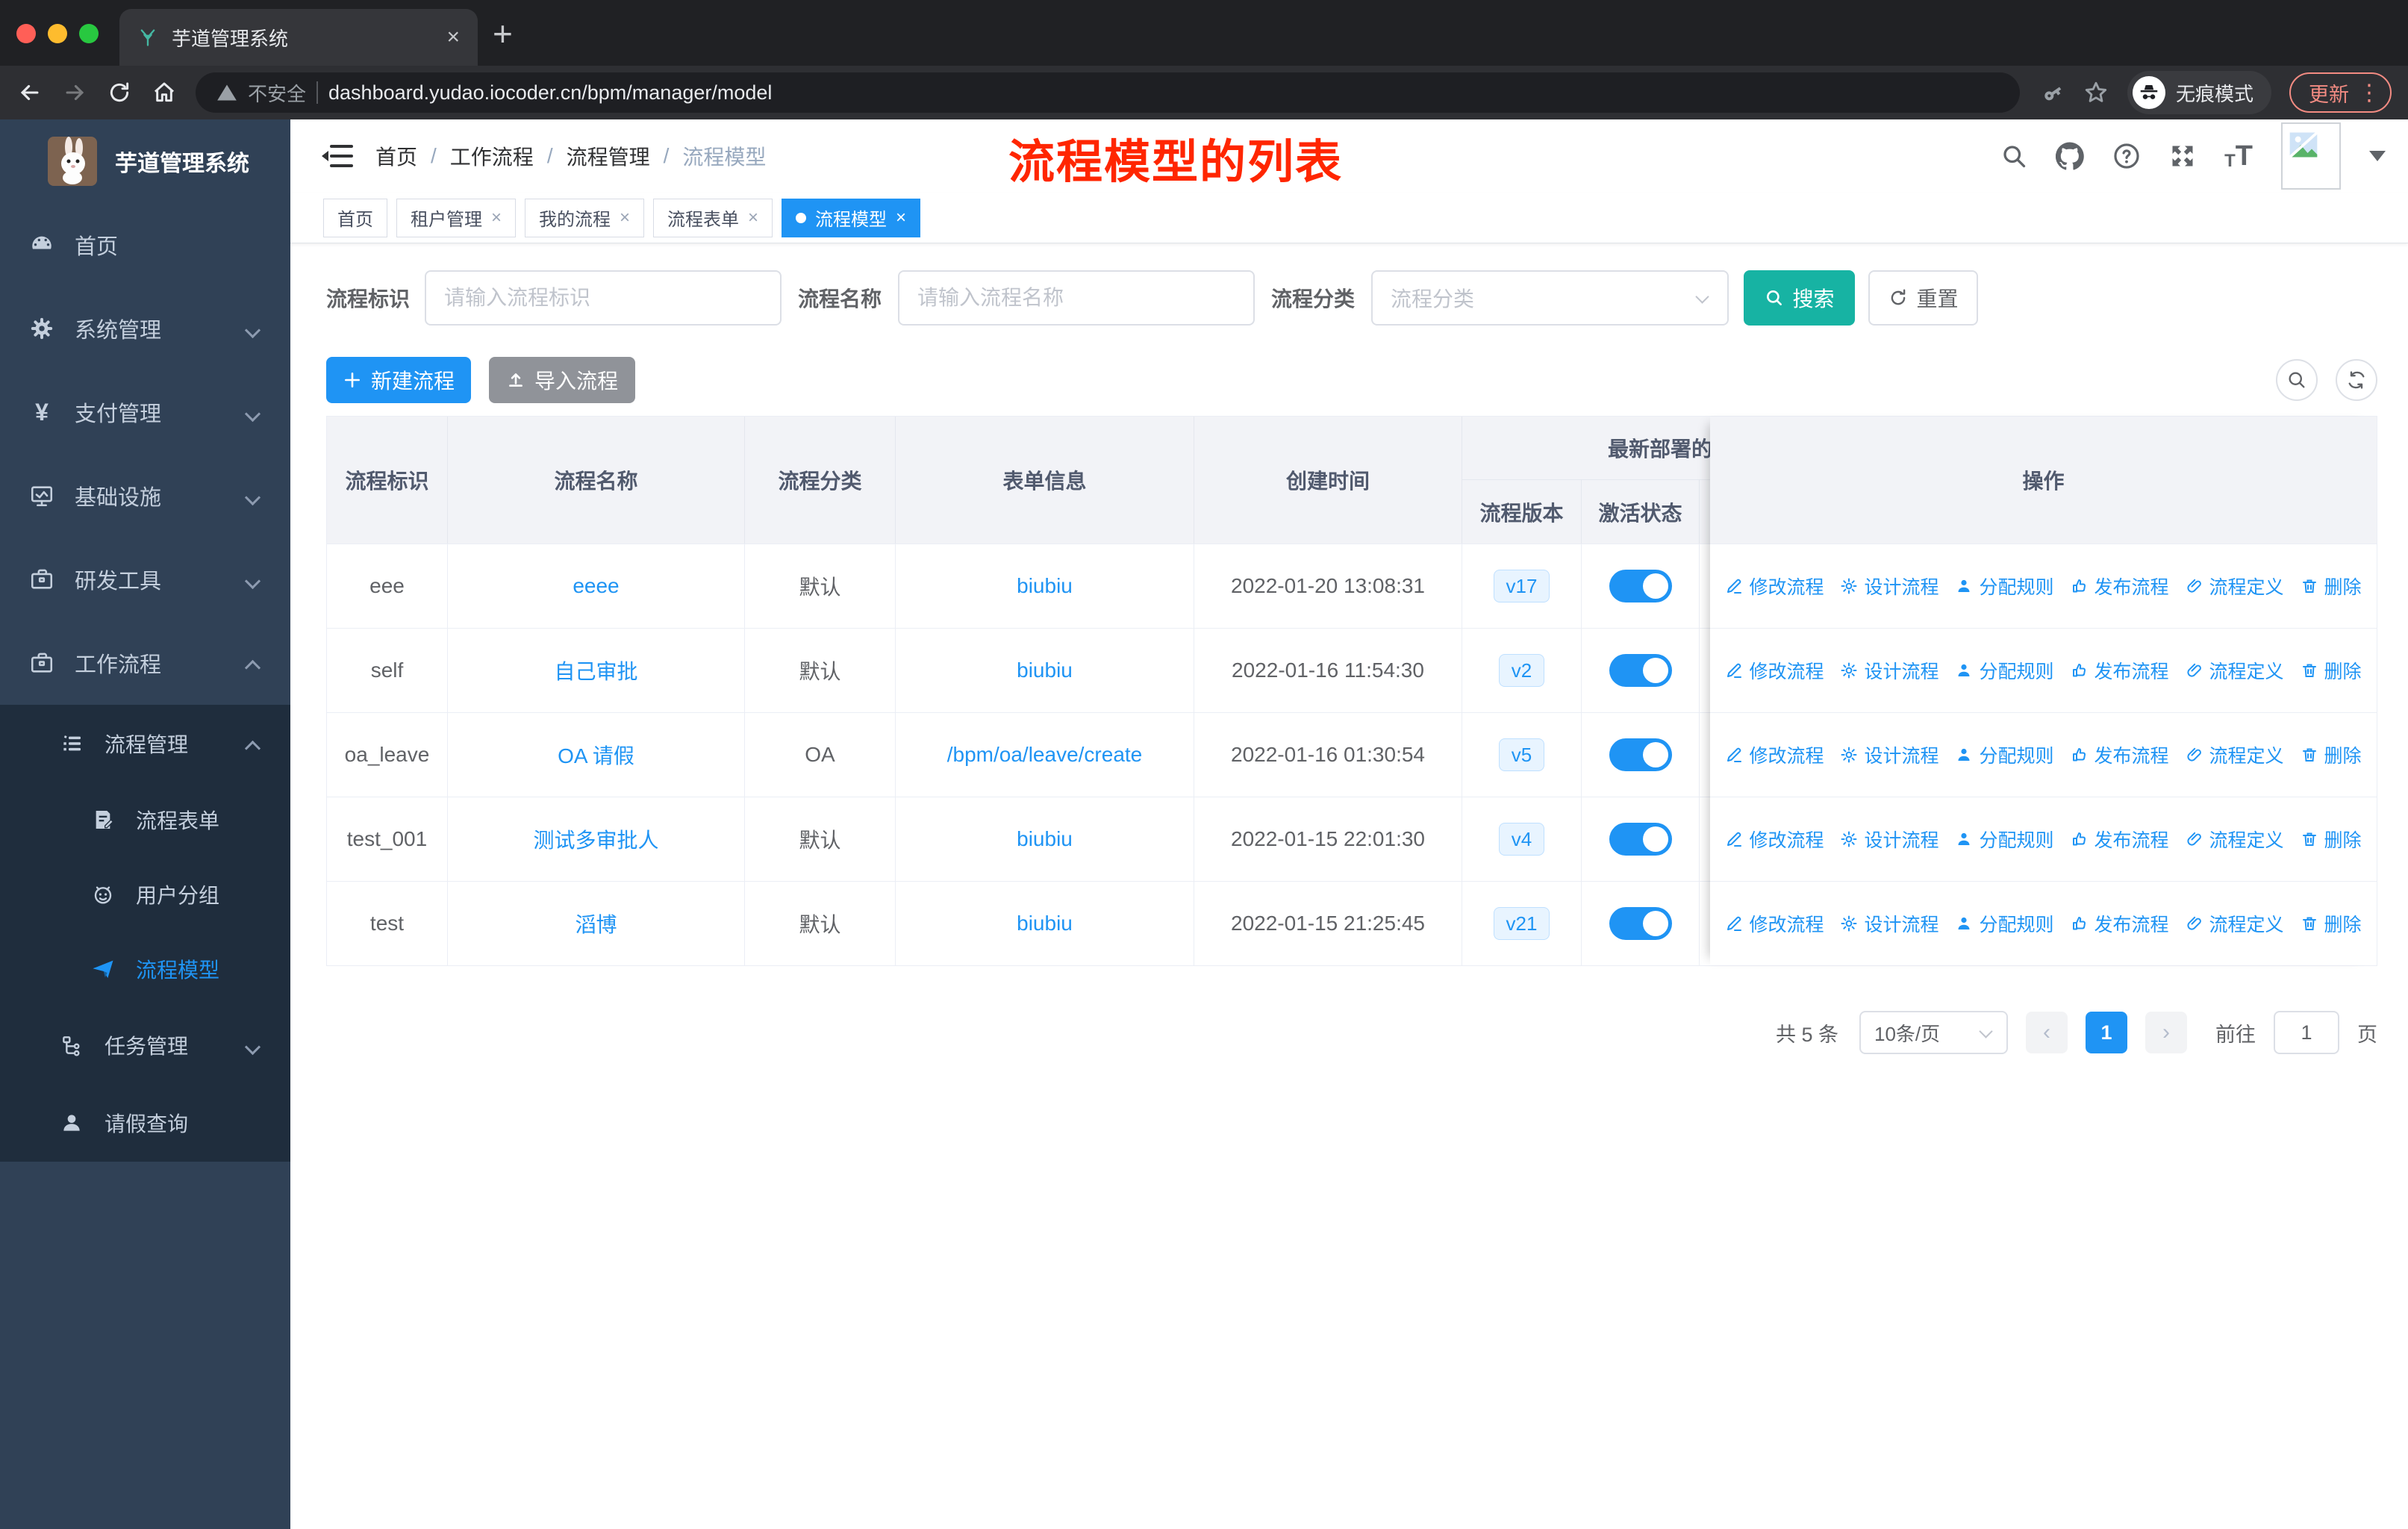 The height and width of the screenshot is (1529, 2408). Describe the element at coordinates (145, 663) in the screenshot. I see `sidebar-item-workflow: 工作流程` at that location.